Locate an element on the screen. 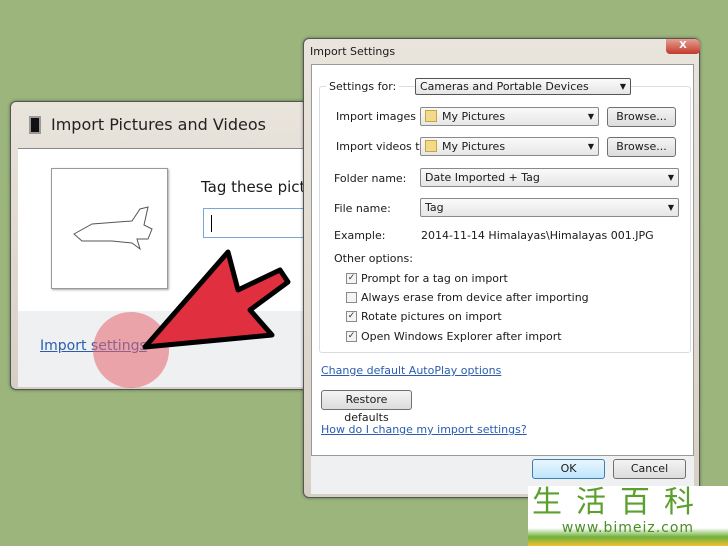 The height and width of the screenshot is (546, 728). help-link: How do I change my import settings? is located at coordinates (424, 429).